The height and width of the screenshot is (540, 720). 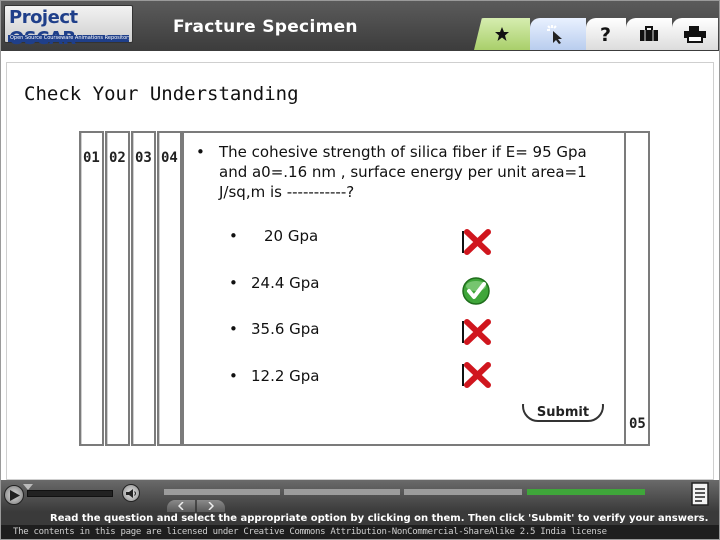 What do you see at coordinates (143, 288) in the screenshot?
I see `page-tab-03: 03` at bounding box center [143, 288].